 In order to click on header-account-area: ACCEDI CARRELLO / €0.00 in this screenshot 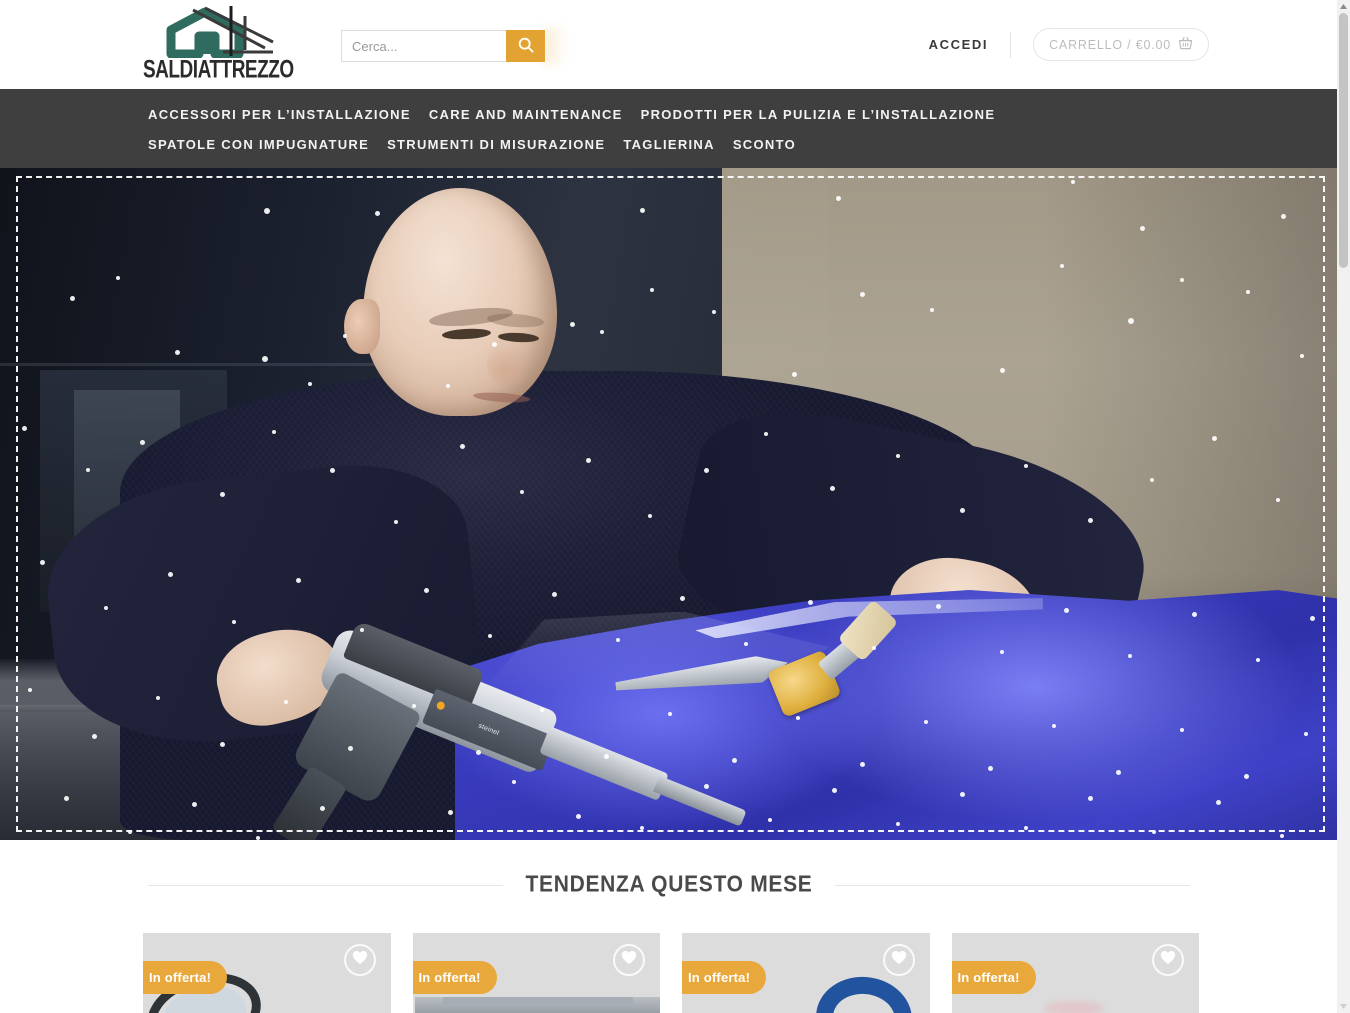, I will do `click(1069, 44)`.